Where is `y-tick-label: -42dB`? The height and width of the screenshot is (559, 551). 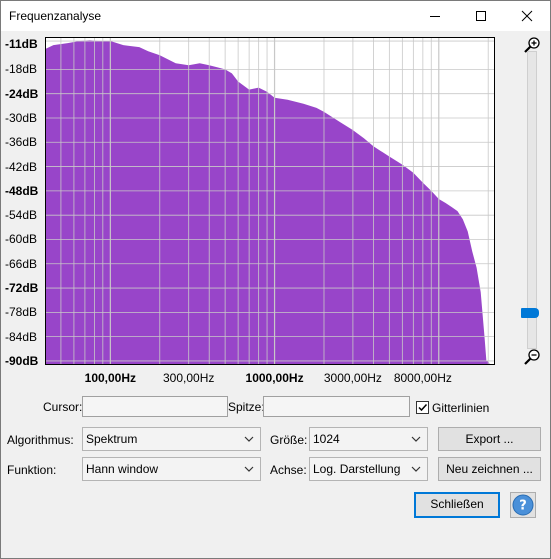 y-tick-label: -42dB is located at coordinates (21, 166).